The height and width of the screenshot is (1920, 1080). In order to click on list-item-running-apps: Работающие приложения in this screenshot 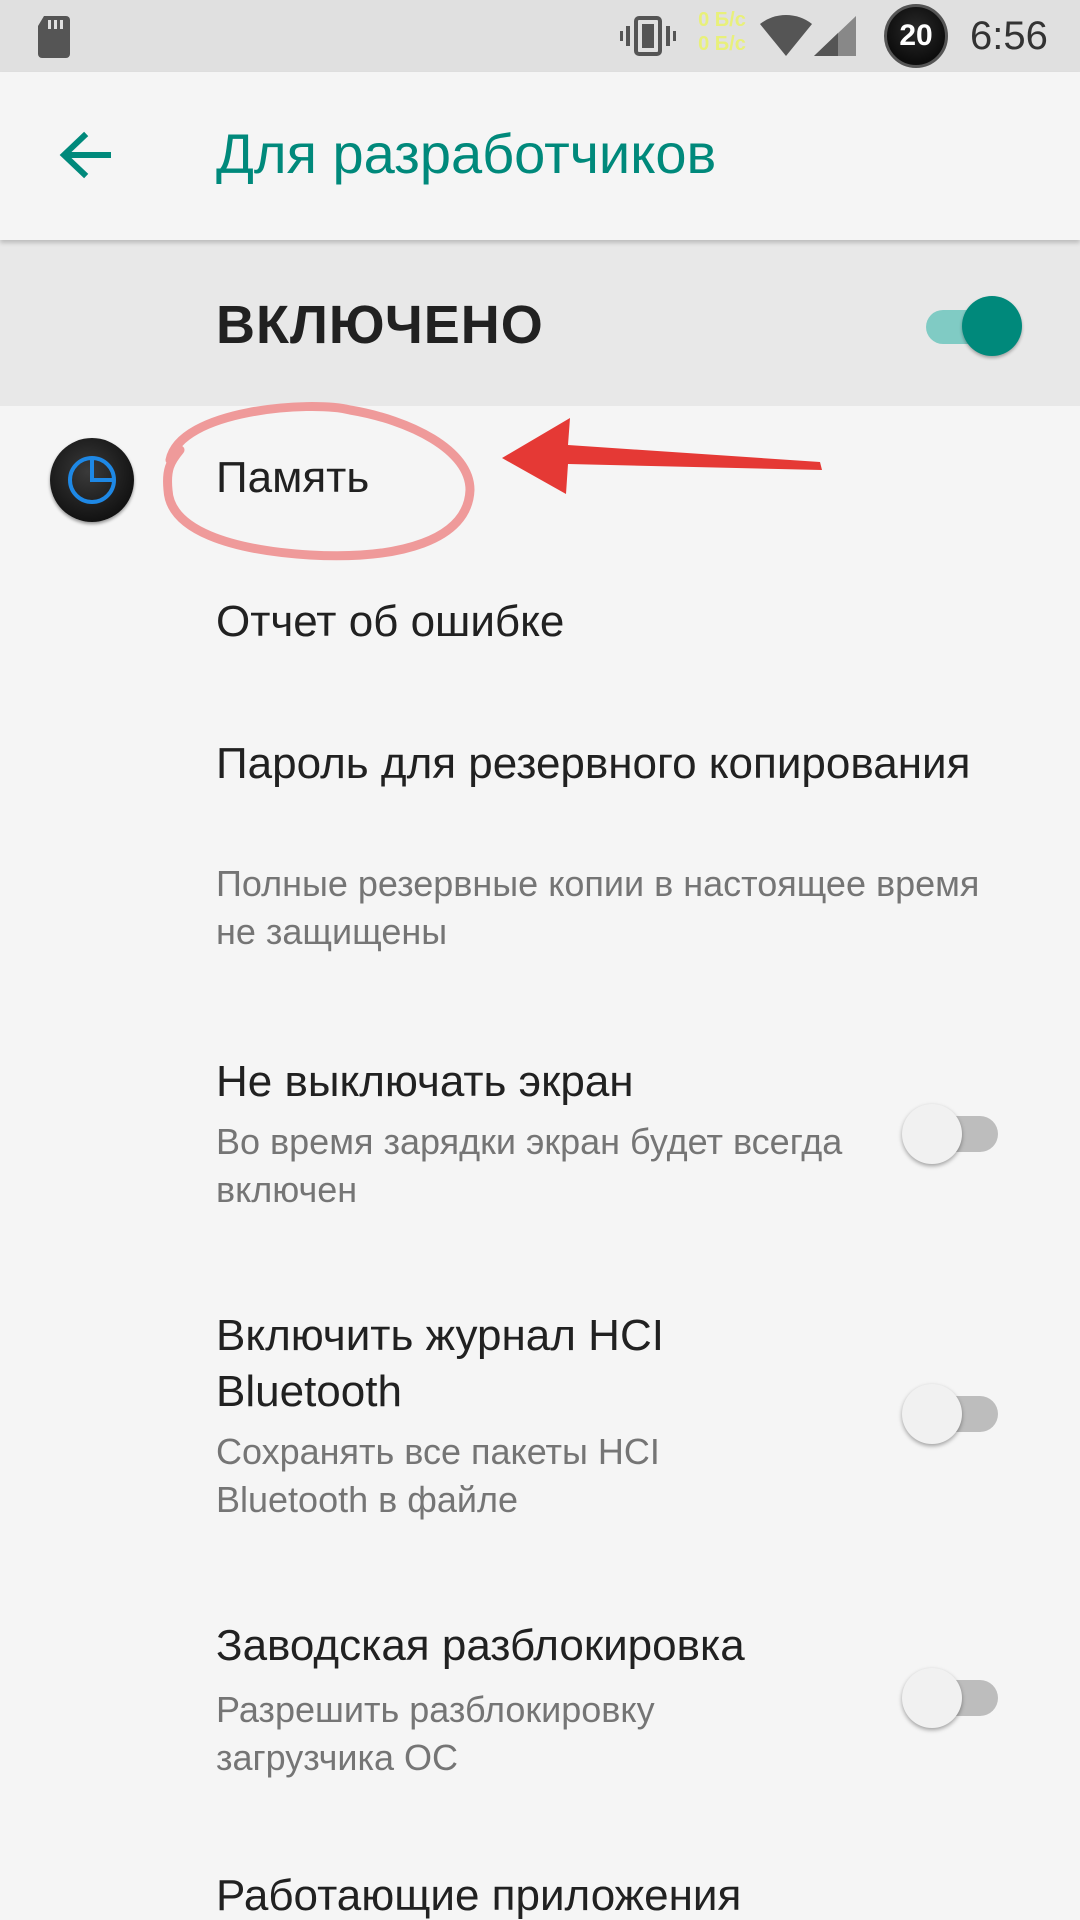, I will do `click(540, 1894)`.